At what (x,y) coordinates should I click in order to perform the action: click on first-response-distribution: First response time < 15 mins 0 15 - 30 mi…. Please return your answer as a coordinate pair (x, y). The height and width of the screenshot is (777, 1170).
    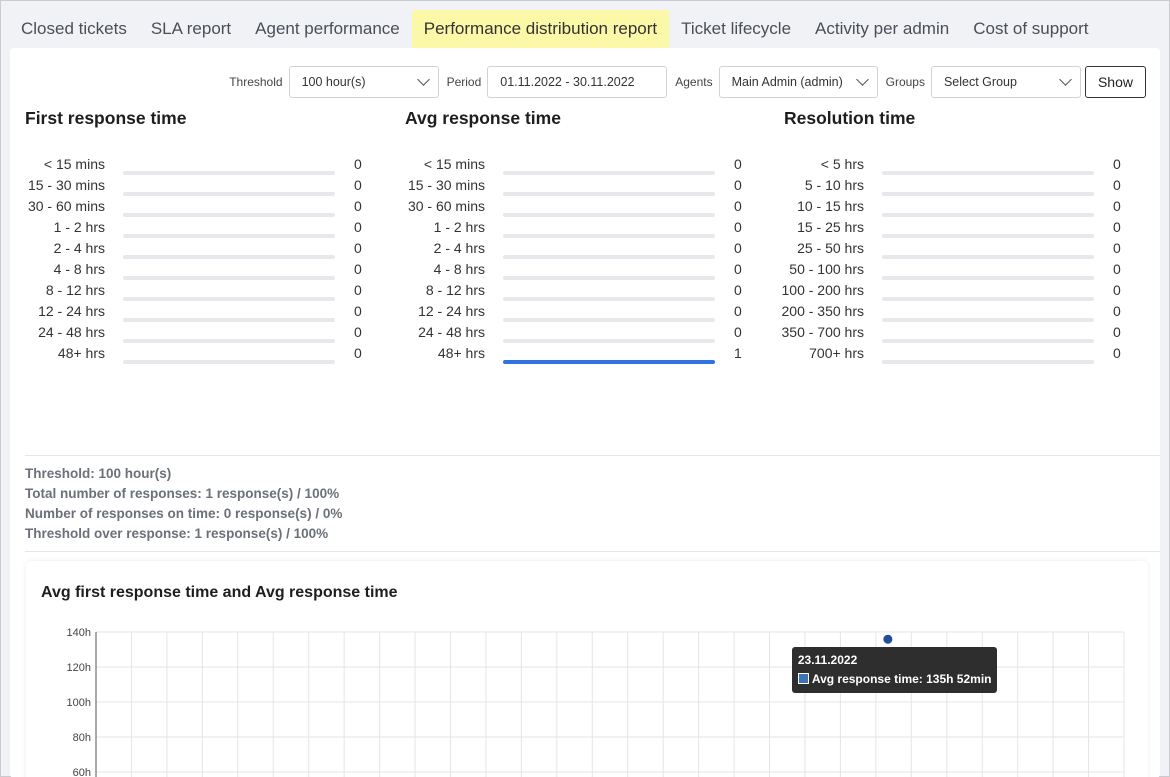
    Looking at the image, I should click on (199, 236).